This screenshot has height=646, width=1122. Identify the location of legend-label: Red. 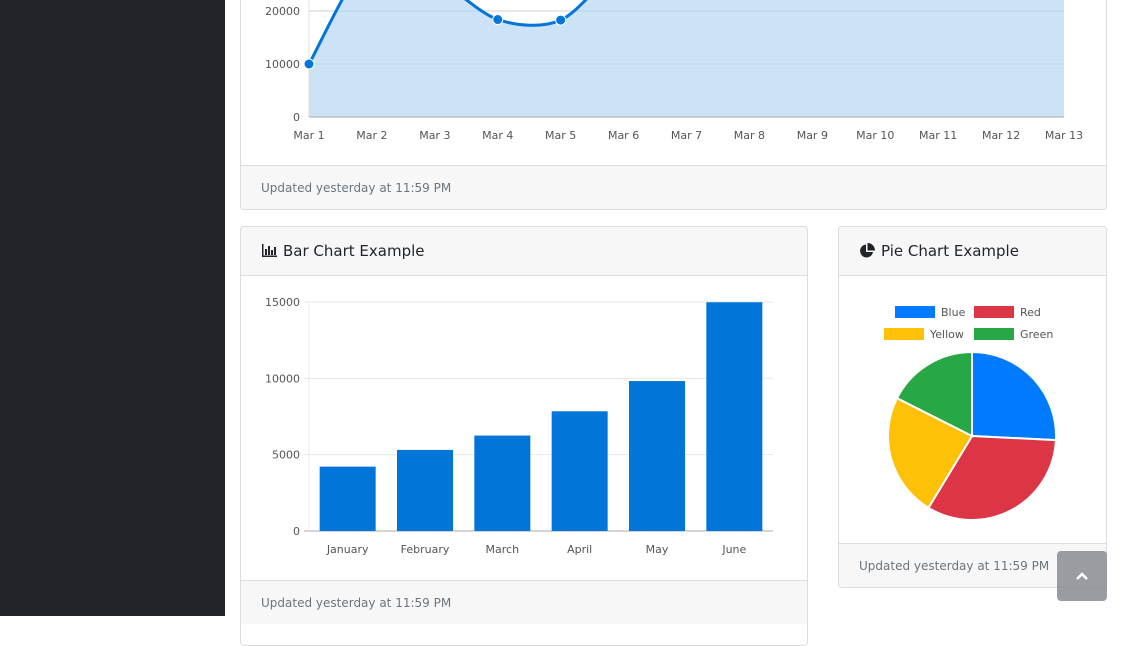
(1030, 312).